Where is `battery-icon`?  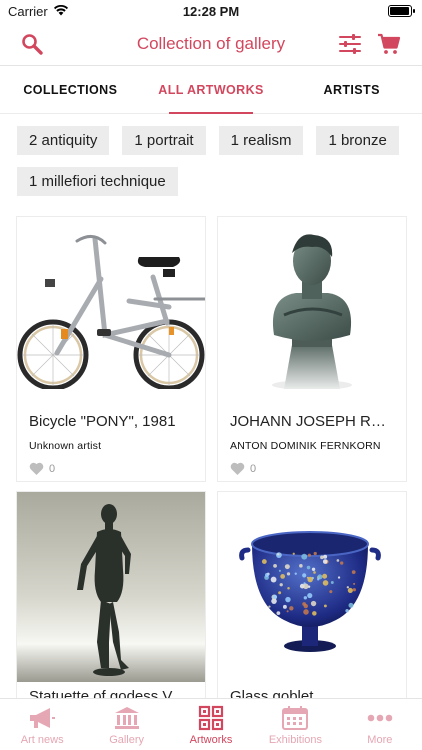 battery-icon is located at coordinates (401, 11).